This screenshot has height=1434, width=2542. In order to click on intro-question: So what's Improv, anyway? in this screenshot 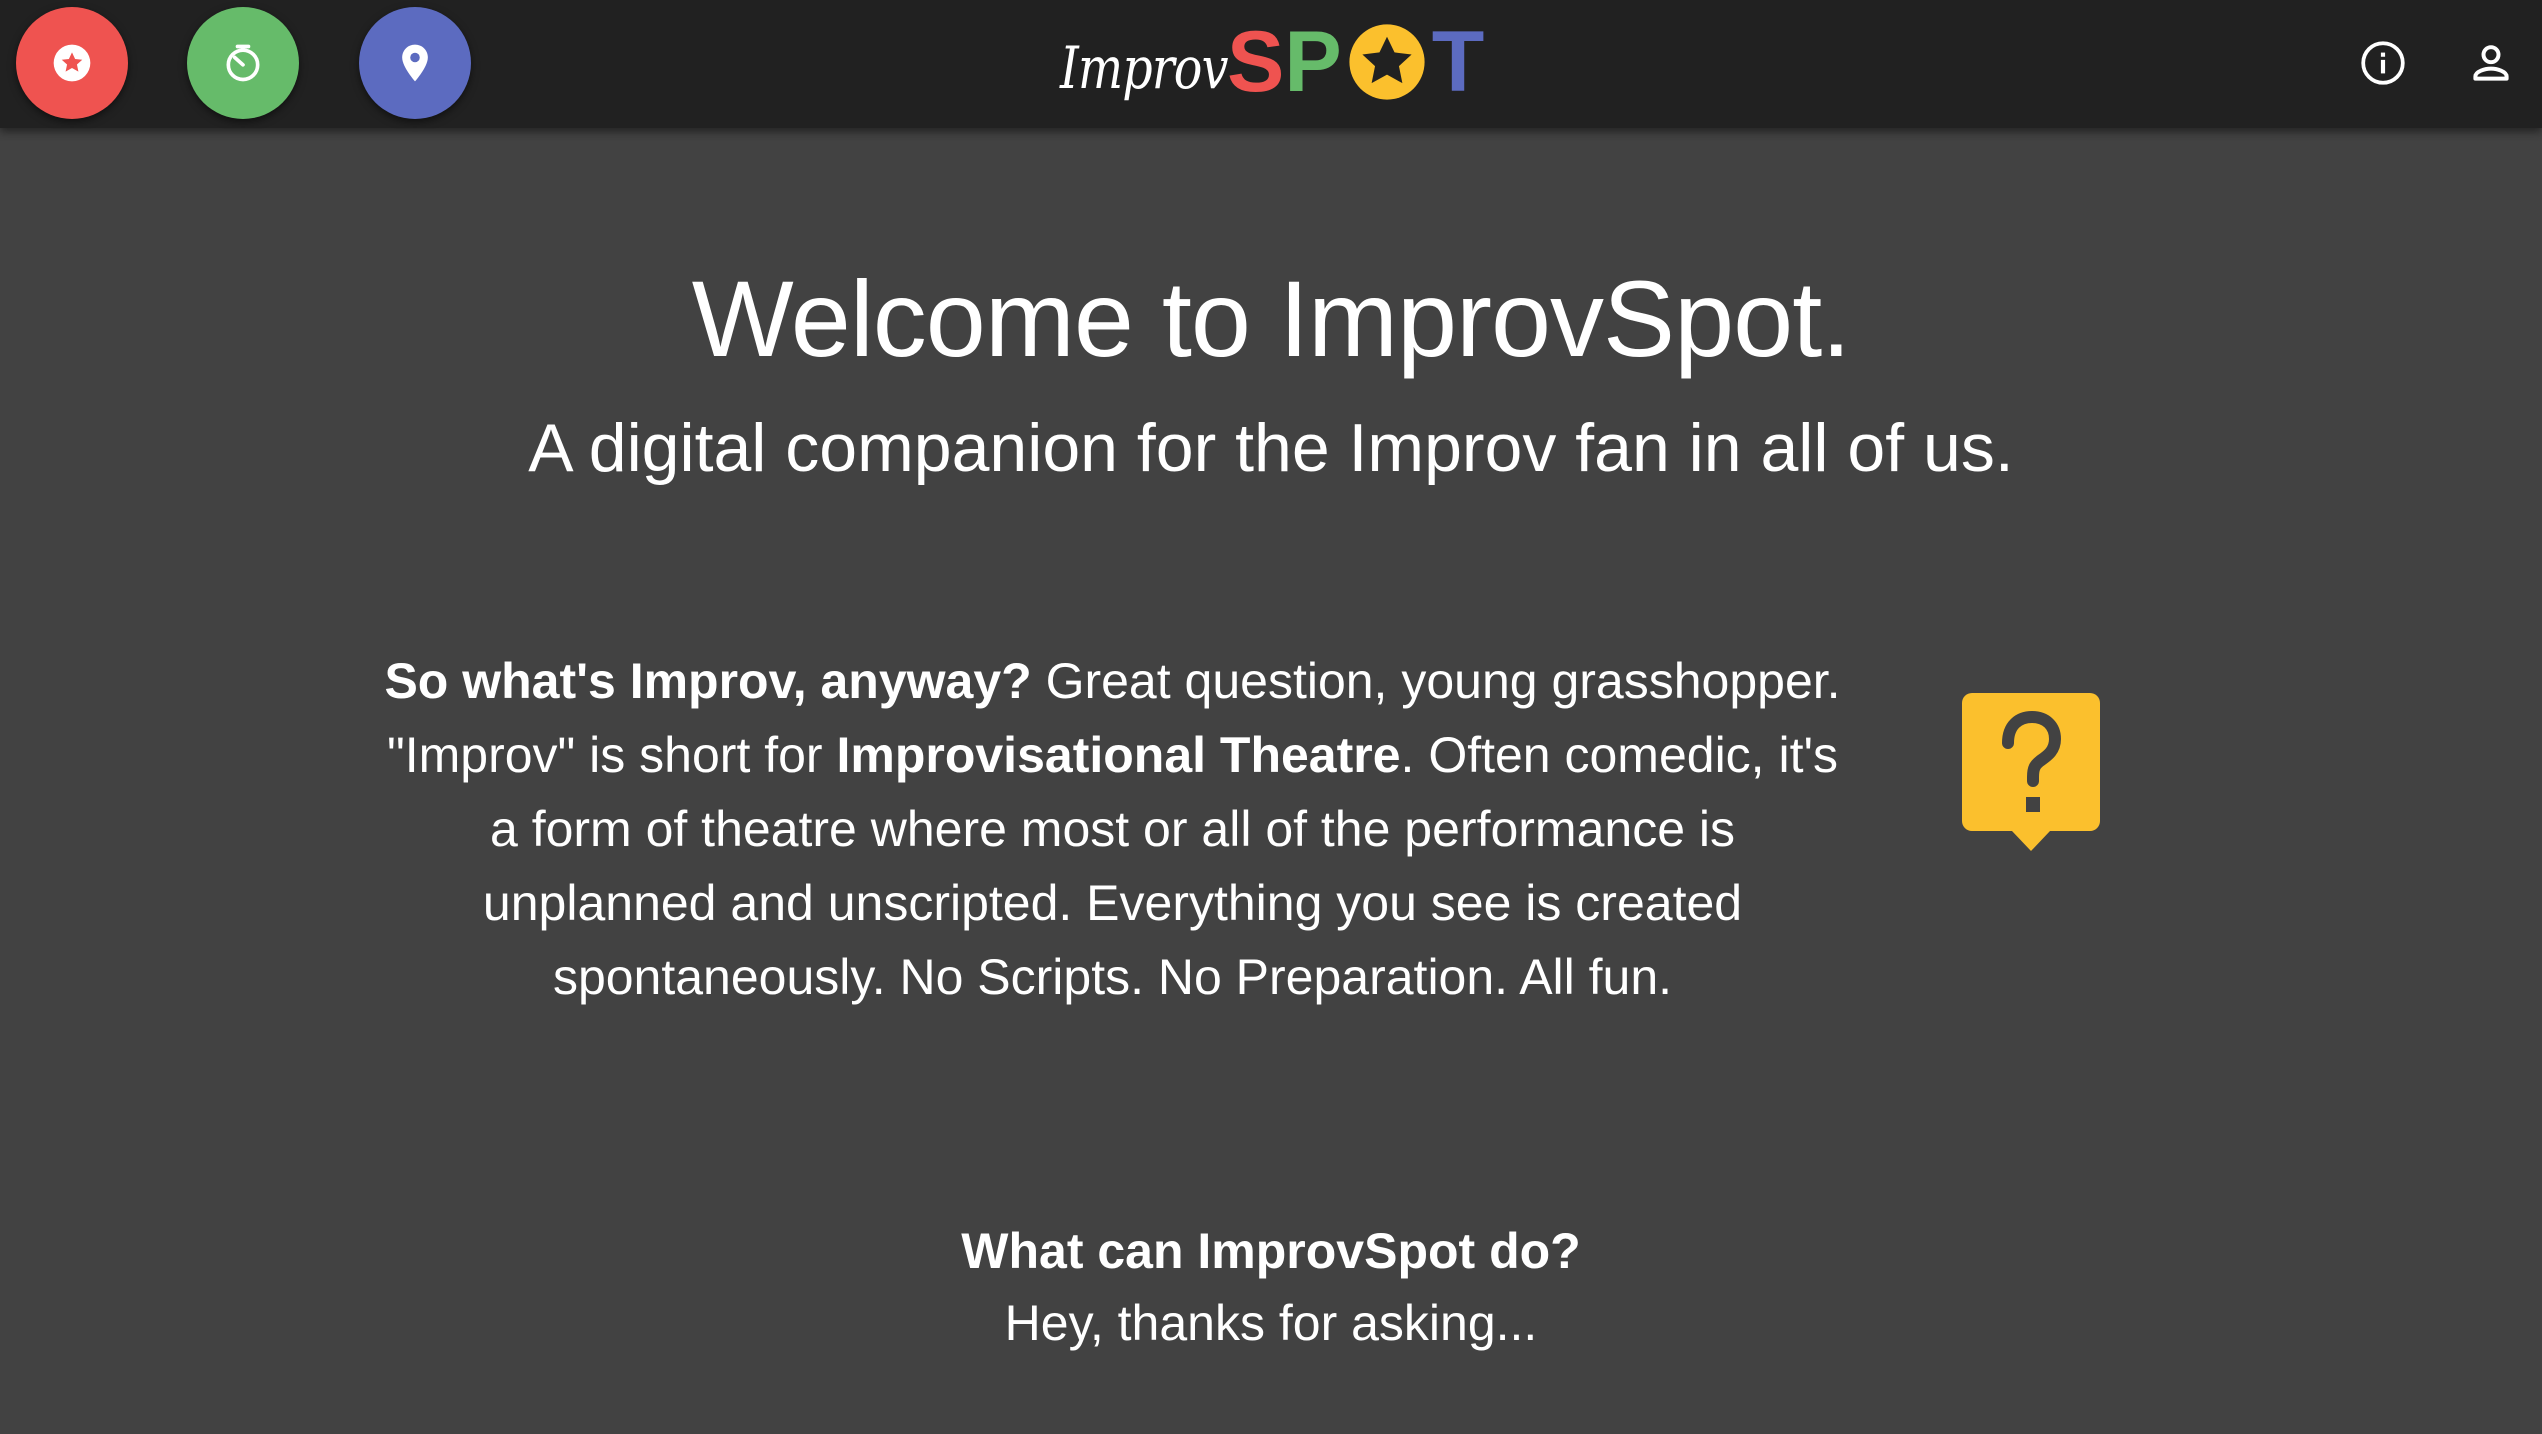, I will do `click(708, 681)`.